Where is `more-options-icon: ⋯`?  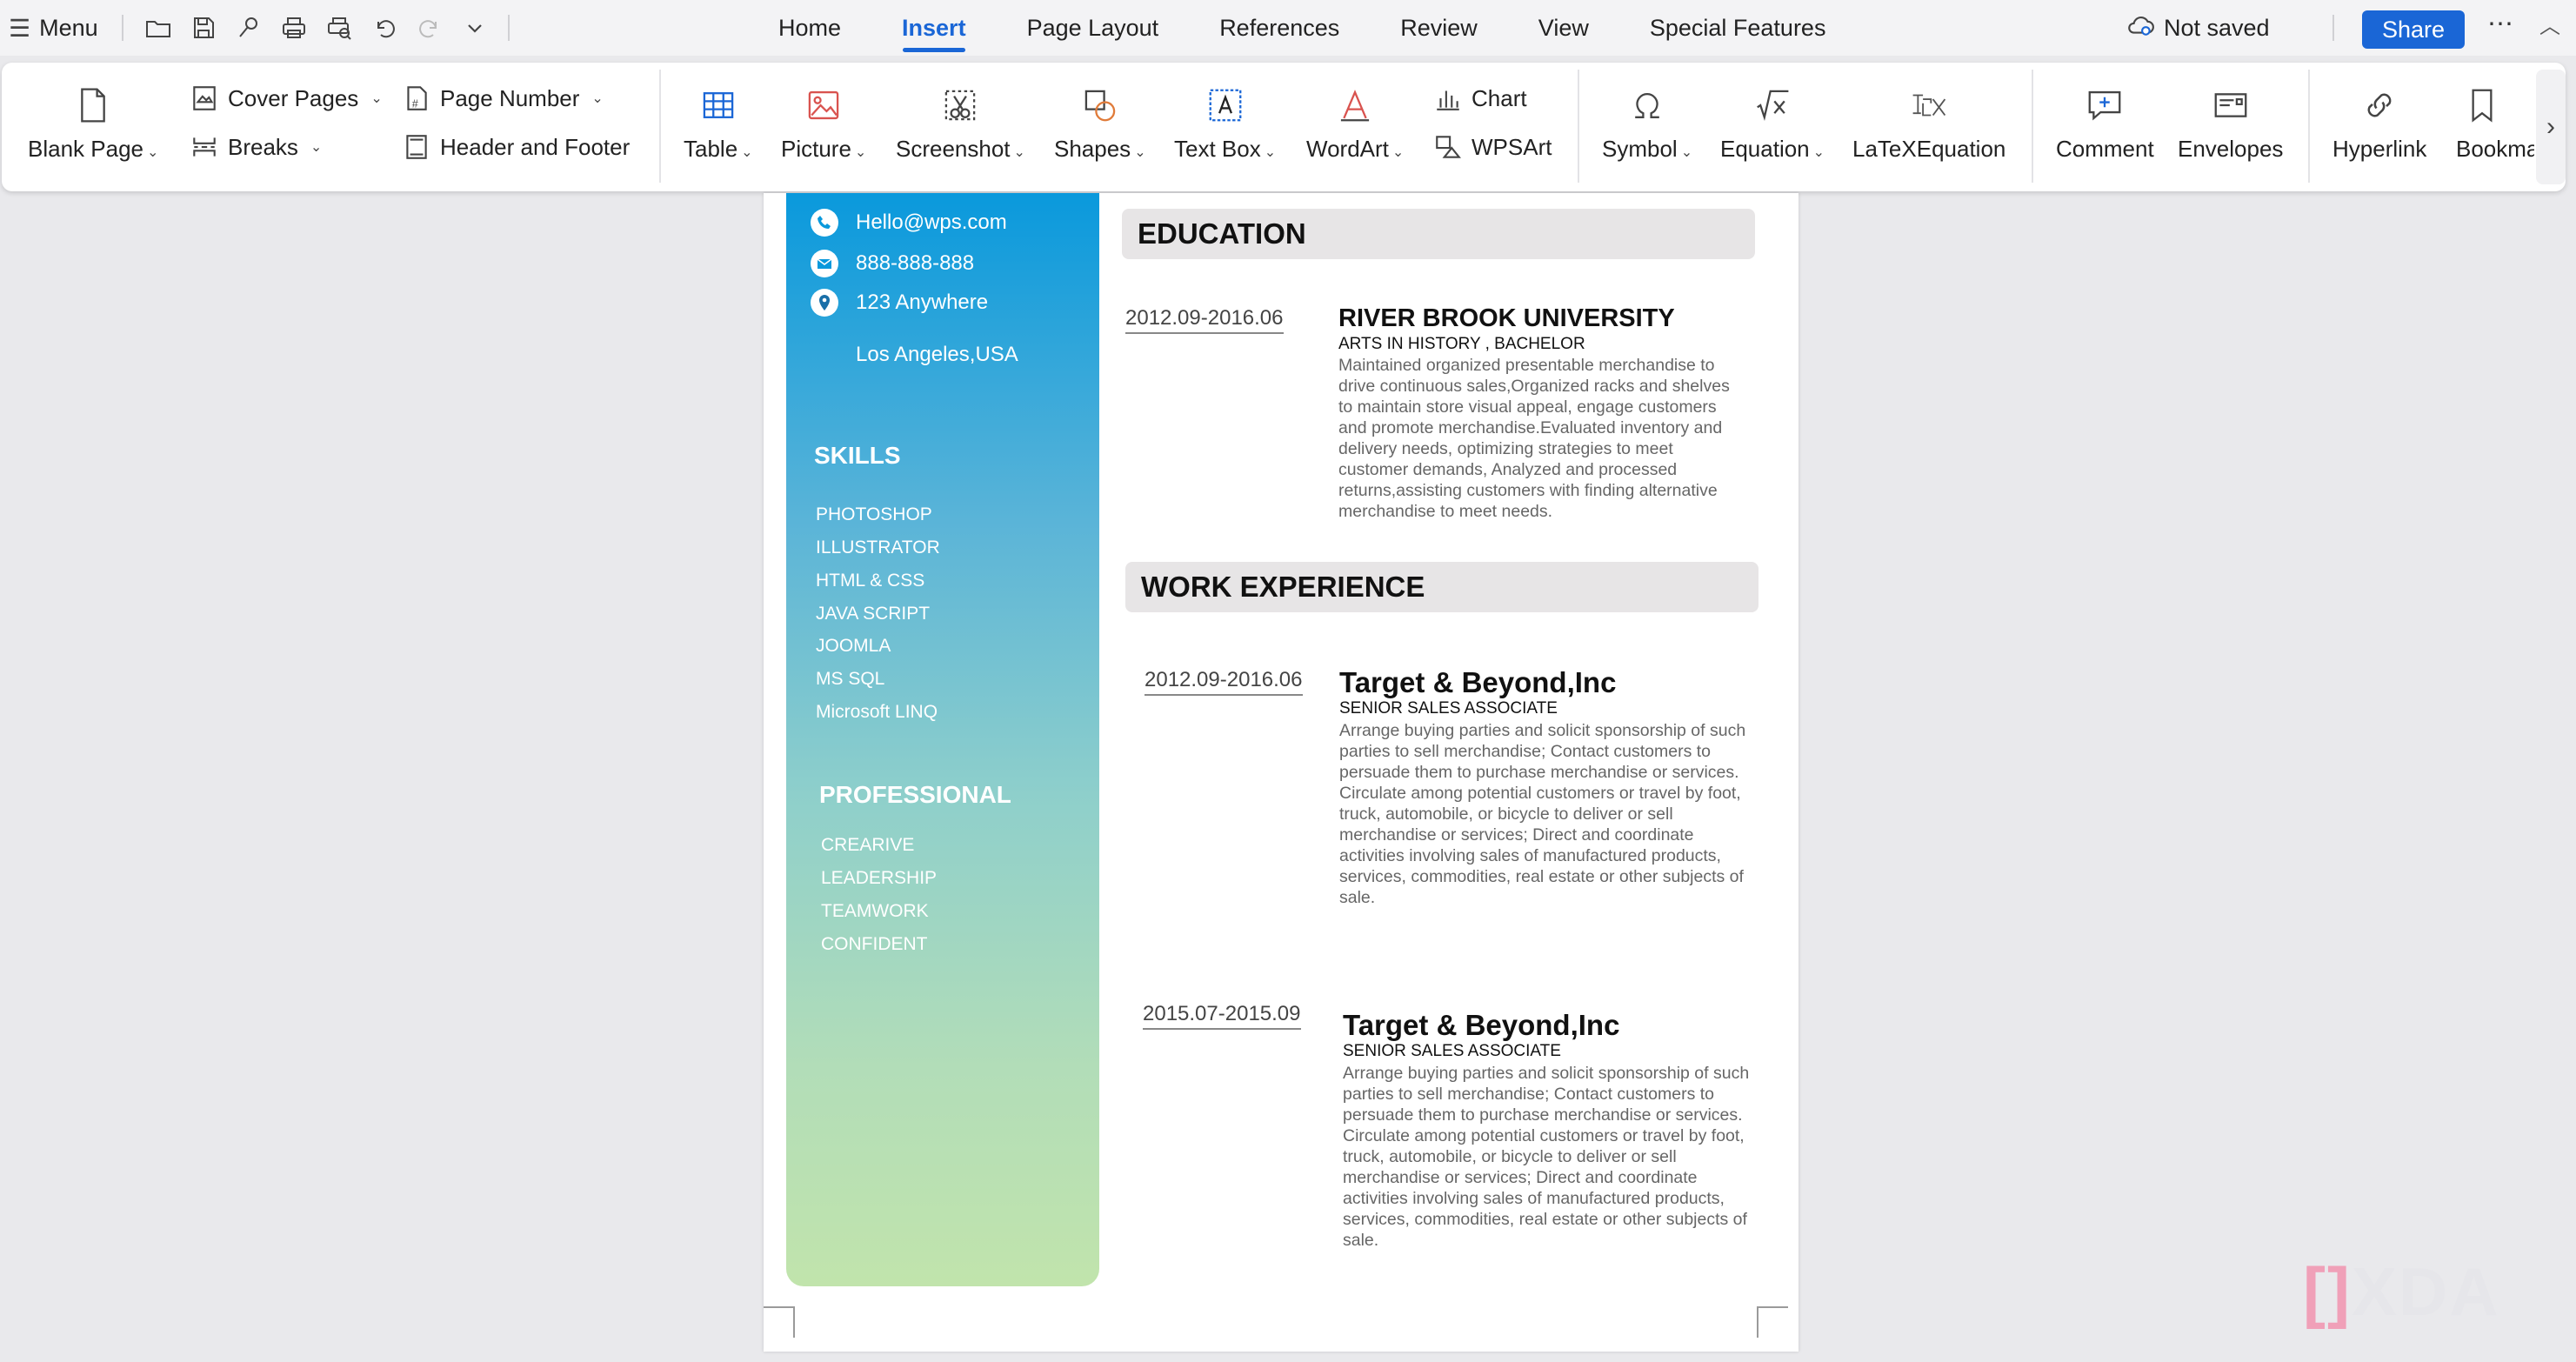
more-options-icon: ⋯ is located at coordinates (2501, 24).